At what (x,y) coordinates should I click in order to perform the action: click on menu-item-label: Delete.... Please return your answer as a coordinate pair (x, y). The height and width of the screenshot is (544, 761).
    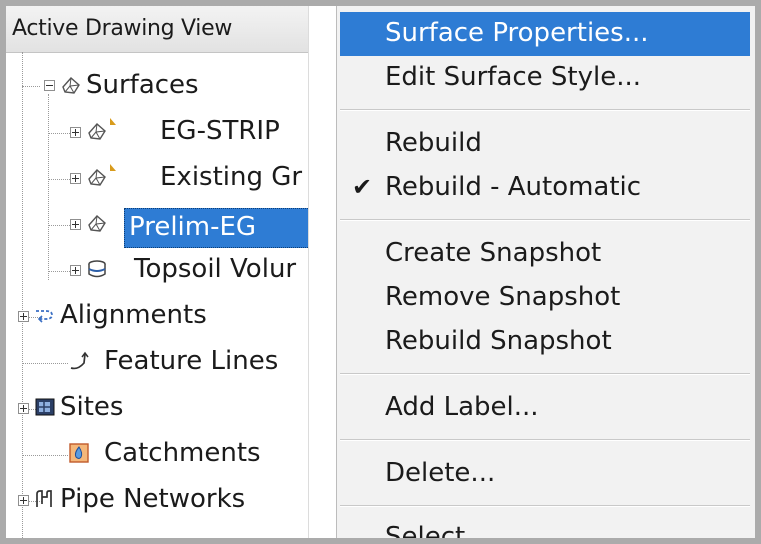
    Looking at the image, I should click on (440, 473).